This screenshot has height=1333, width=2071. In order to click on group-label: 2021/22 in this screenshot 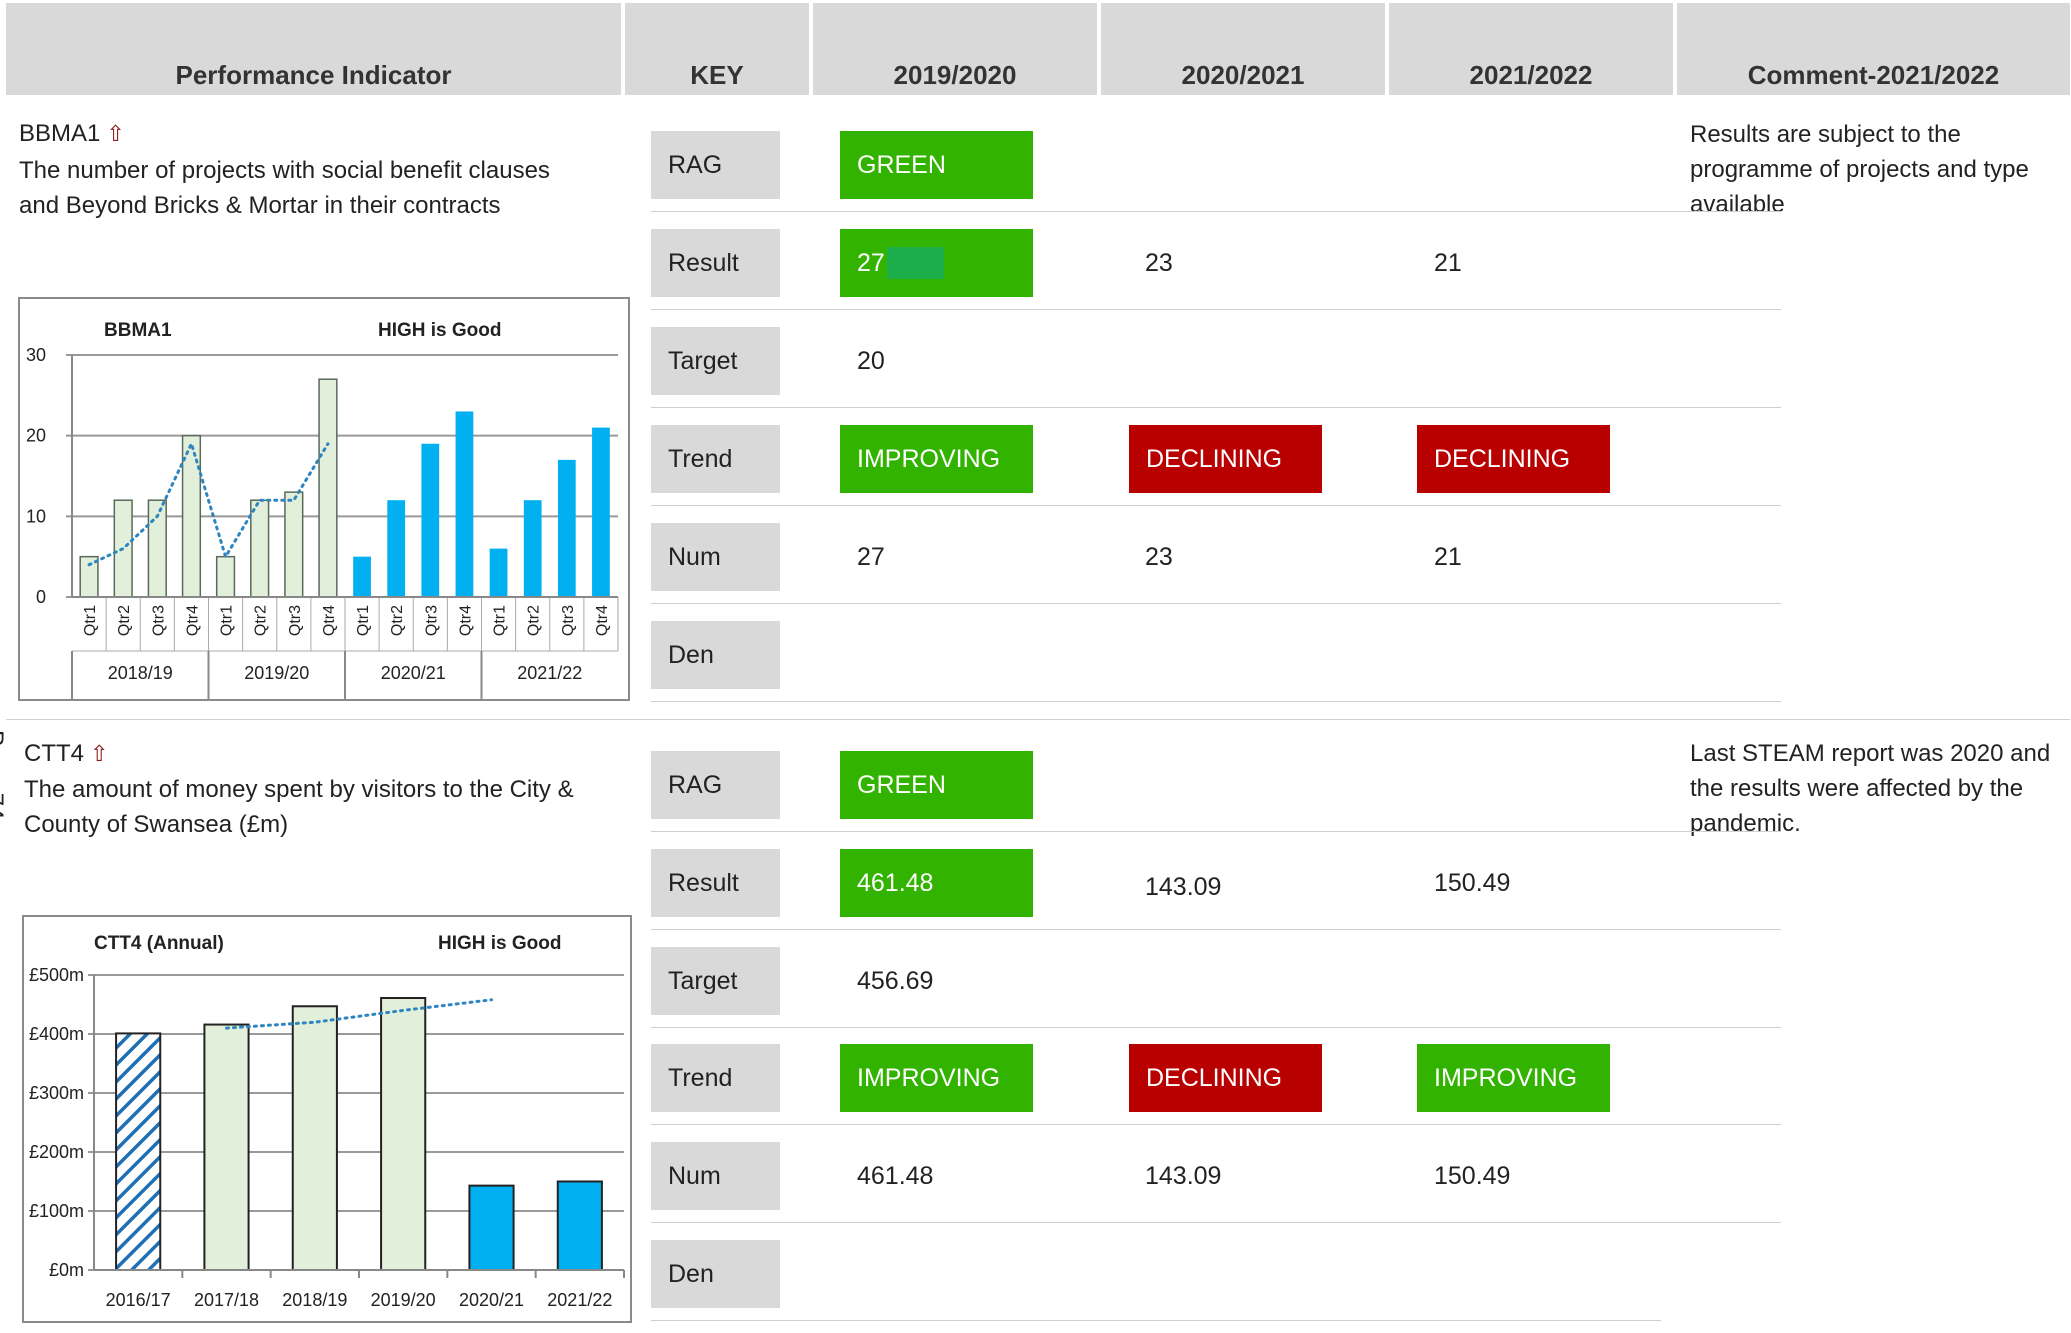, I will do `click(549, 673)`.